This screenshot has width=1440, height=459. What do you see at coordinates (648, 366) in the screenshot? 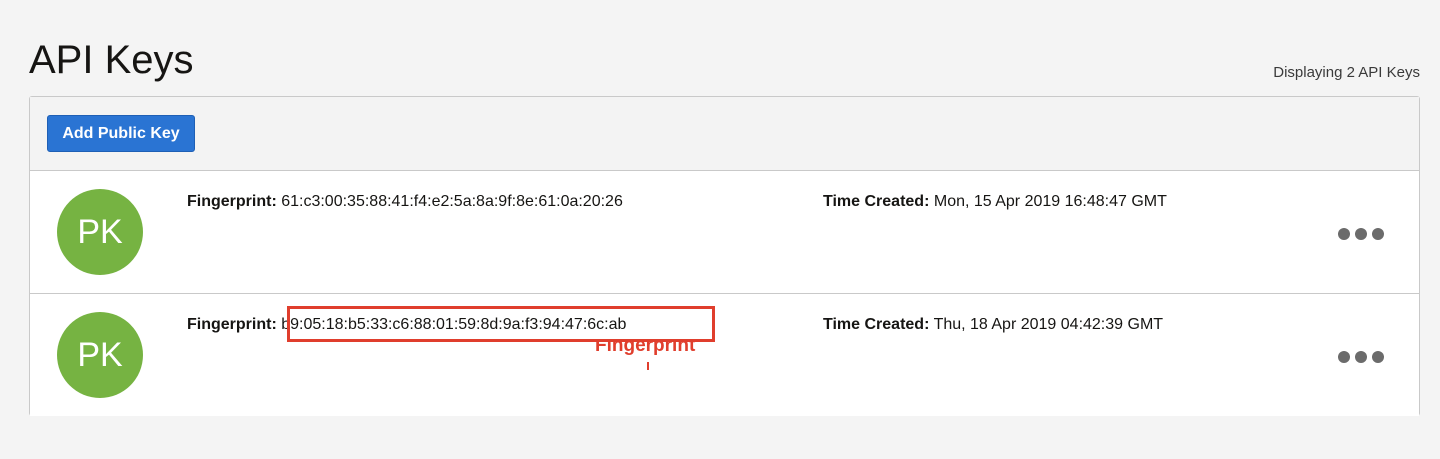
I see `annotation-pointer` at bounding box center [648, 366].